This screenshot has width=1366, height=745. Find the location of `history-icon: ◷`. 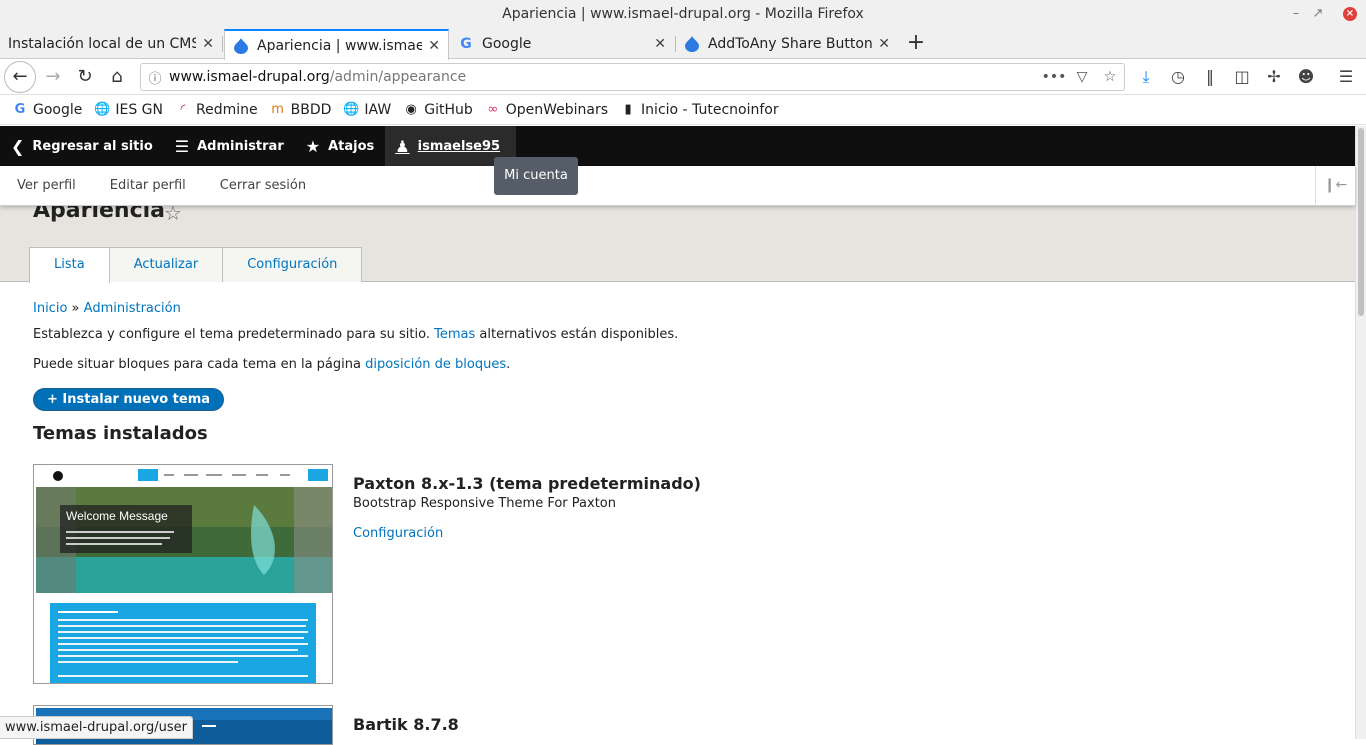

history-icon: ◷ is located at coordinates (1178, 77).